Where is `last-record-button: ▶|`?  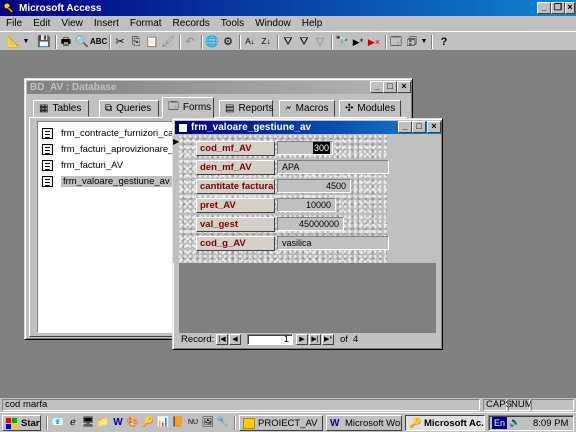
last-record-button: ▶| is located at coordinates (315, 339).